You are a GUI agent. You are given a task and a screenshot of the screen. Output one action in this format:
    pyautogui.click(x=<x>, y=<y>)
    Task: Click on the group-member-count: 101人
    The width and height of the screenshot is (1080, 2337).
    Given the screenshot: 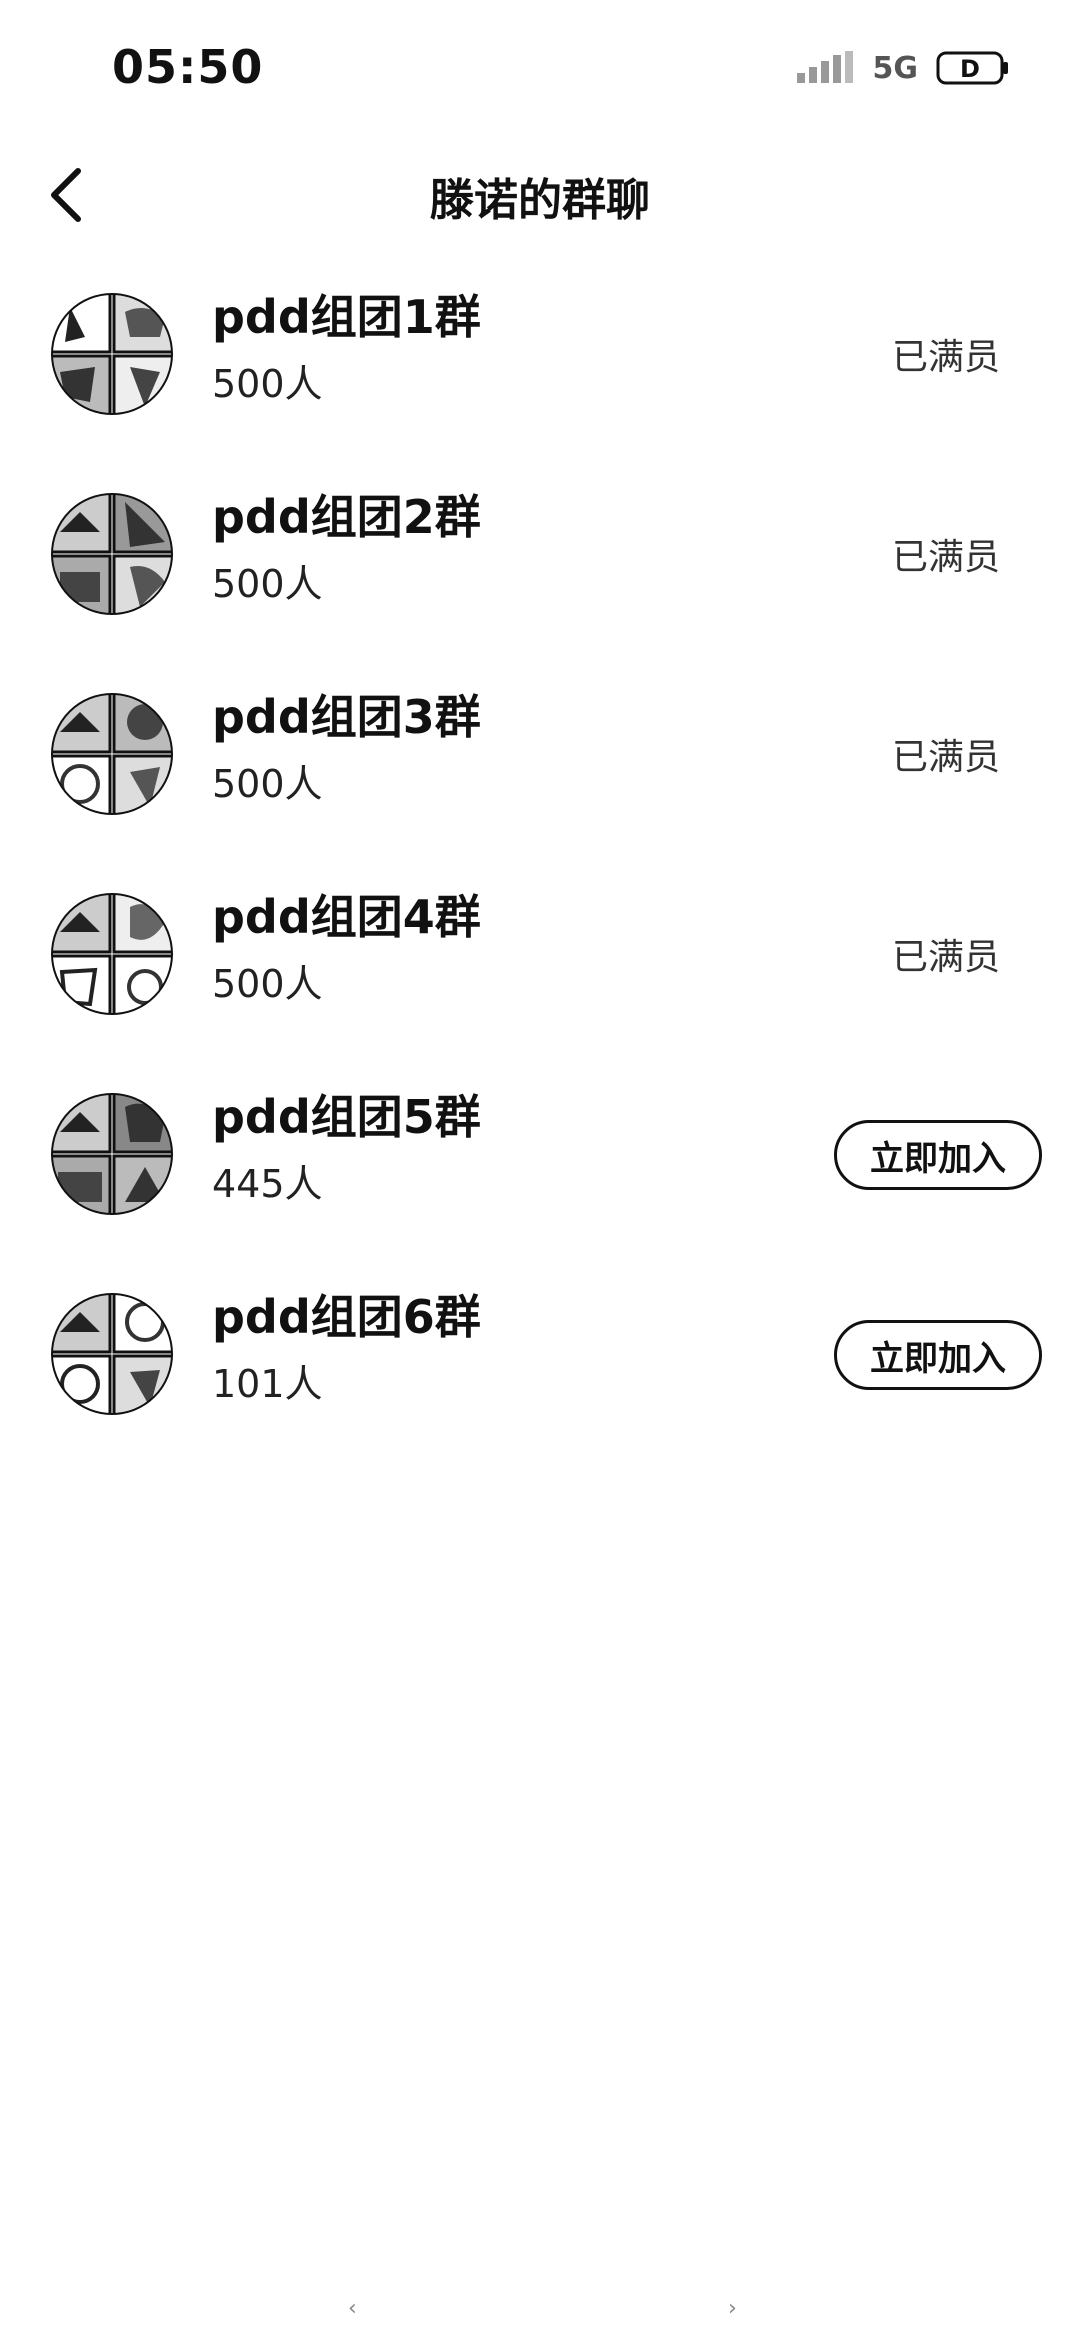 What is the action you would take?
    pyautogui.click(x=267, y=1384)
    